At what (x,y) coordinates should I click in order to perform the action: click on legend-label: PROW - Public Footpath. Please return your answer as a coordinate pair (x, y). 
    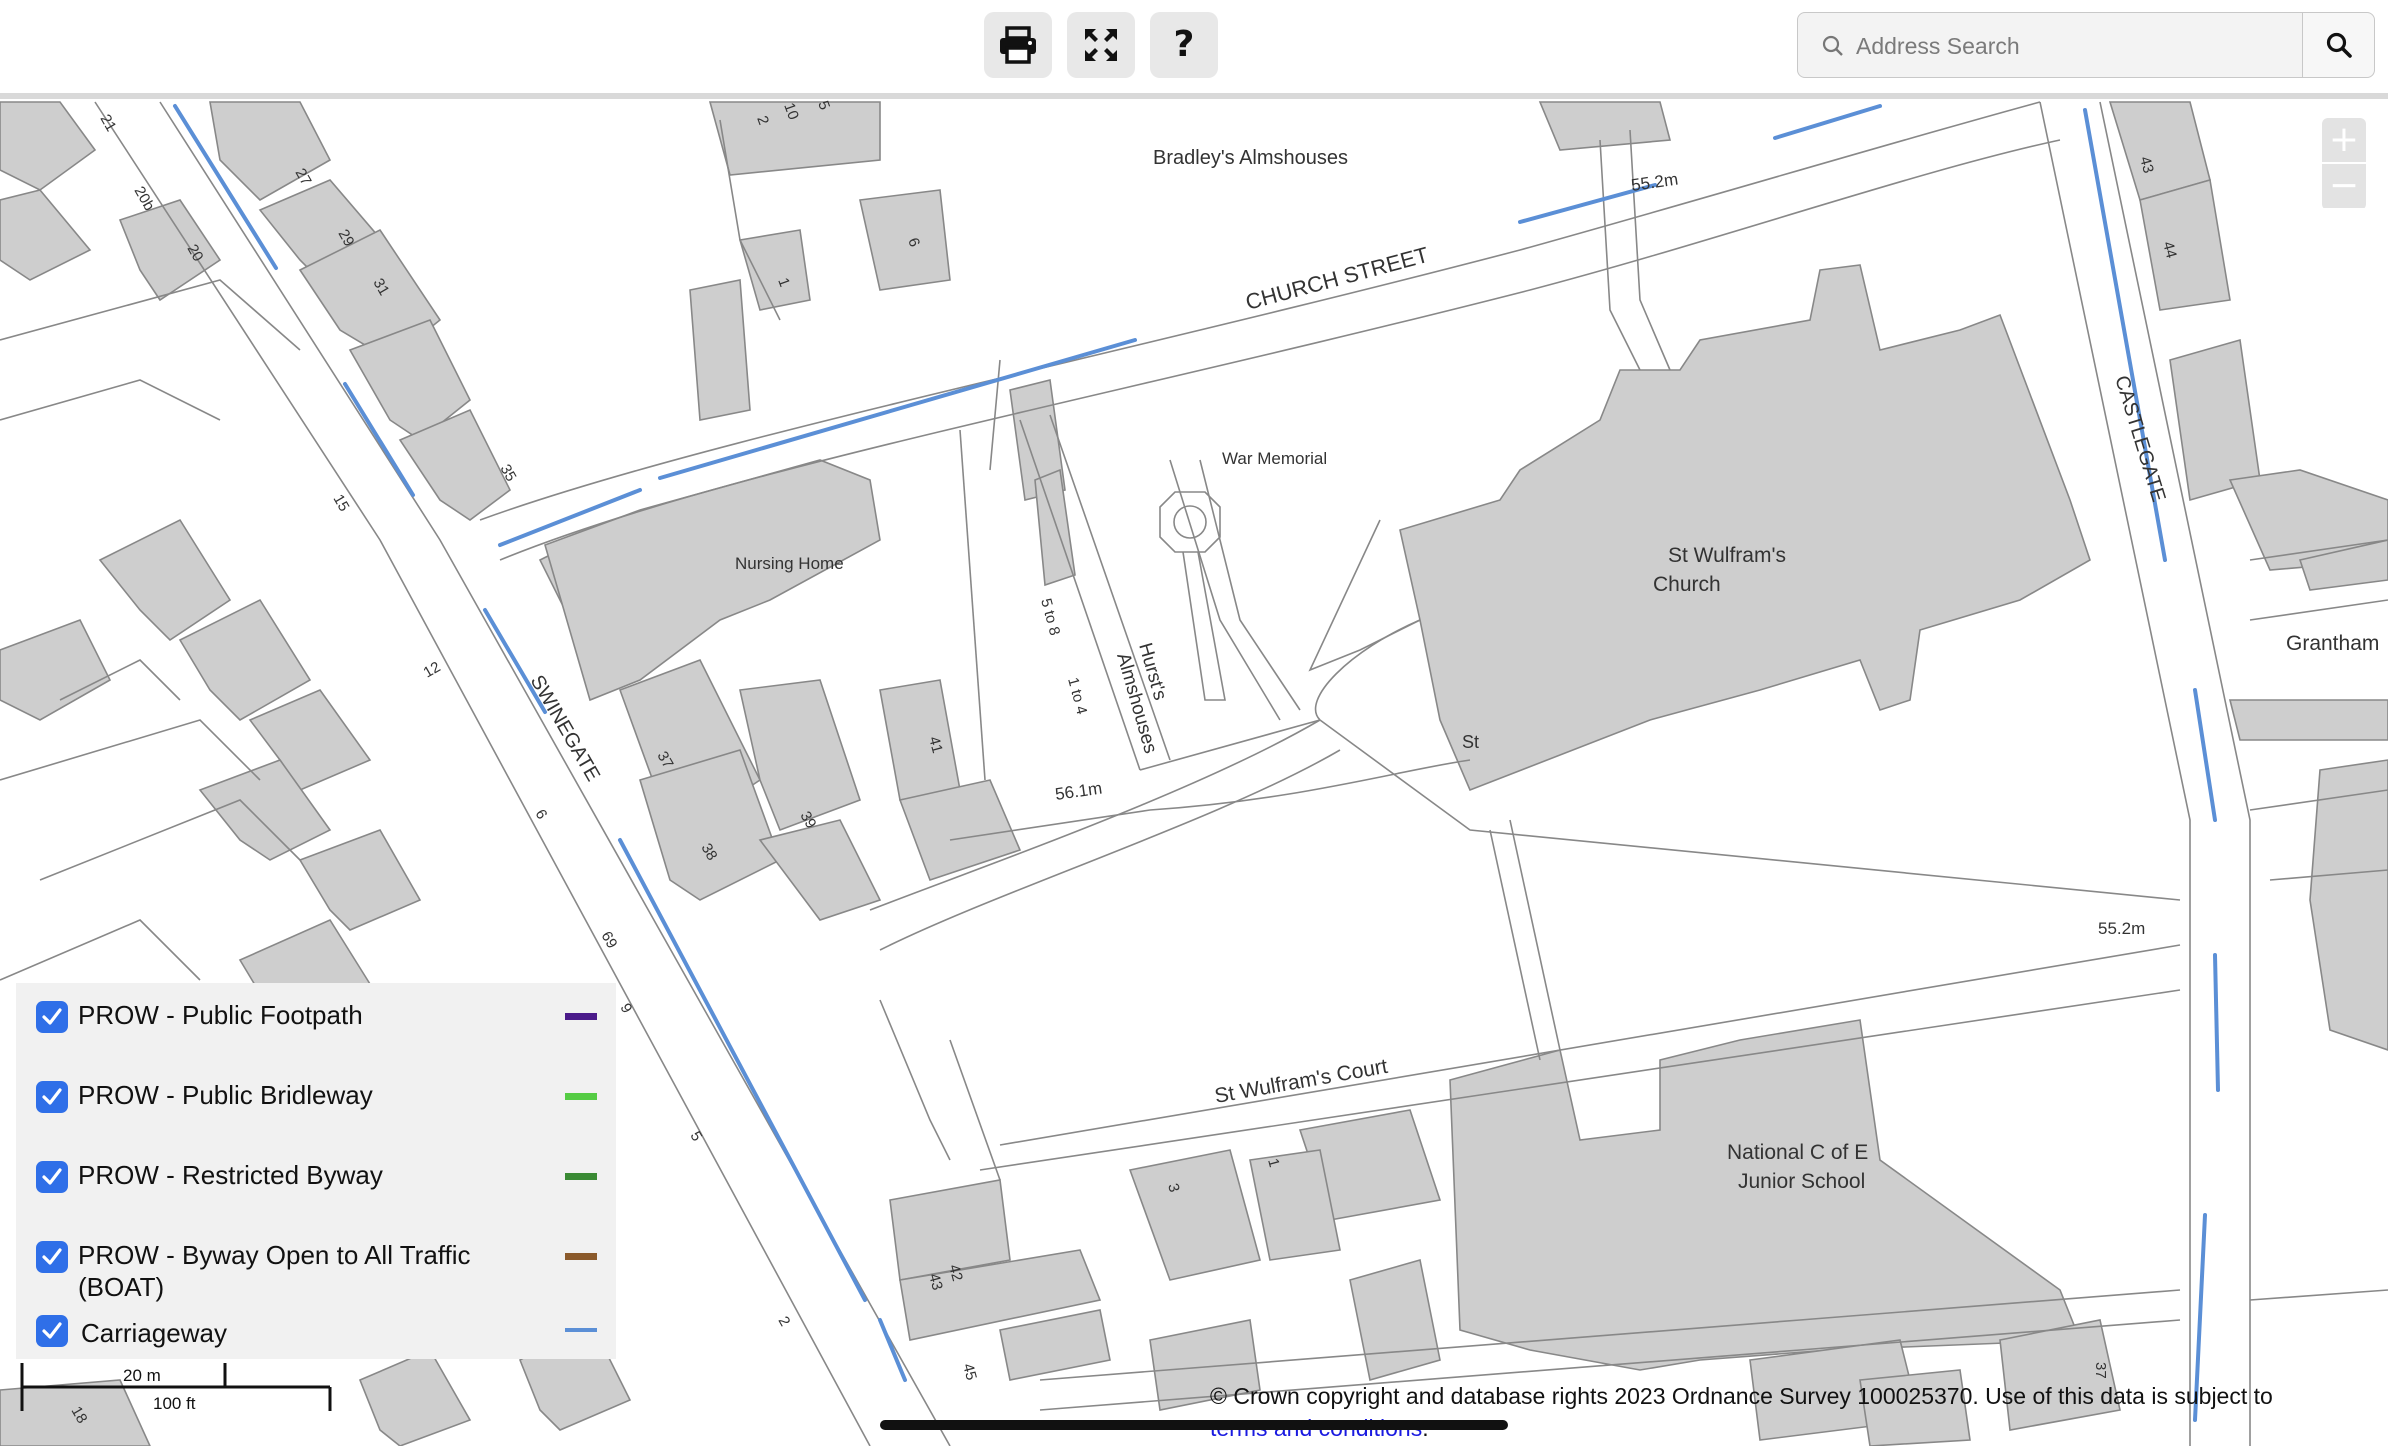
    Looking at the image, I should click on (220, 1015).